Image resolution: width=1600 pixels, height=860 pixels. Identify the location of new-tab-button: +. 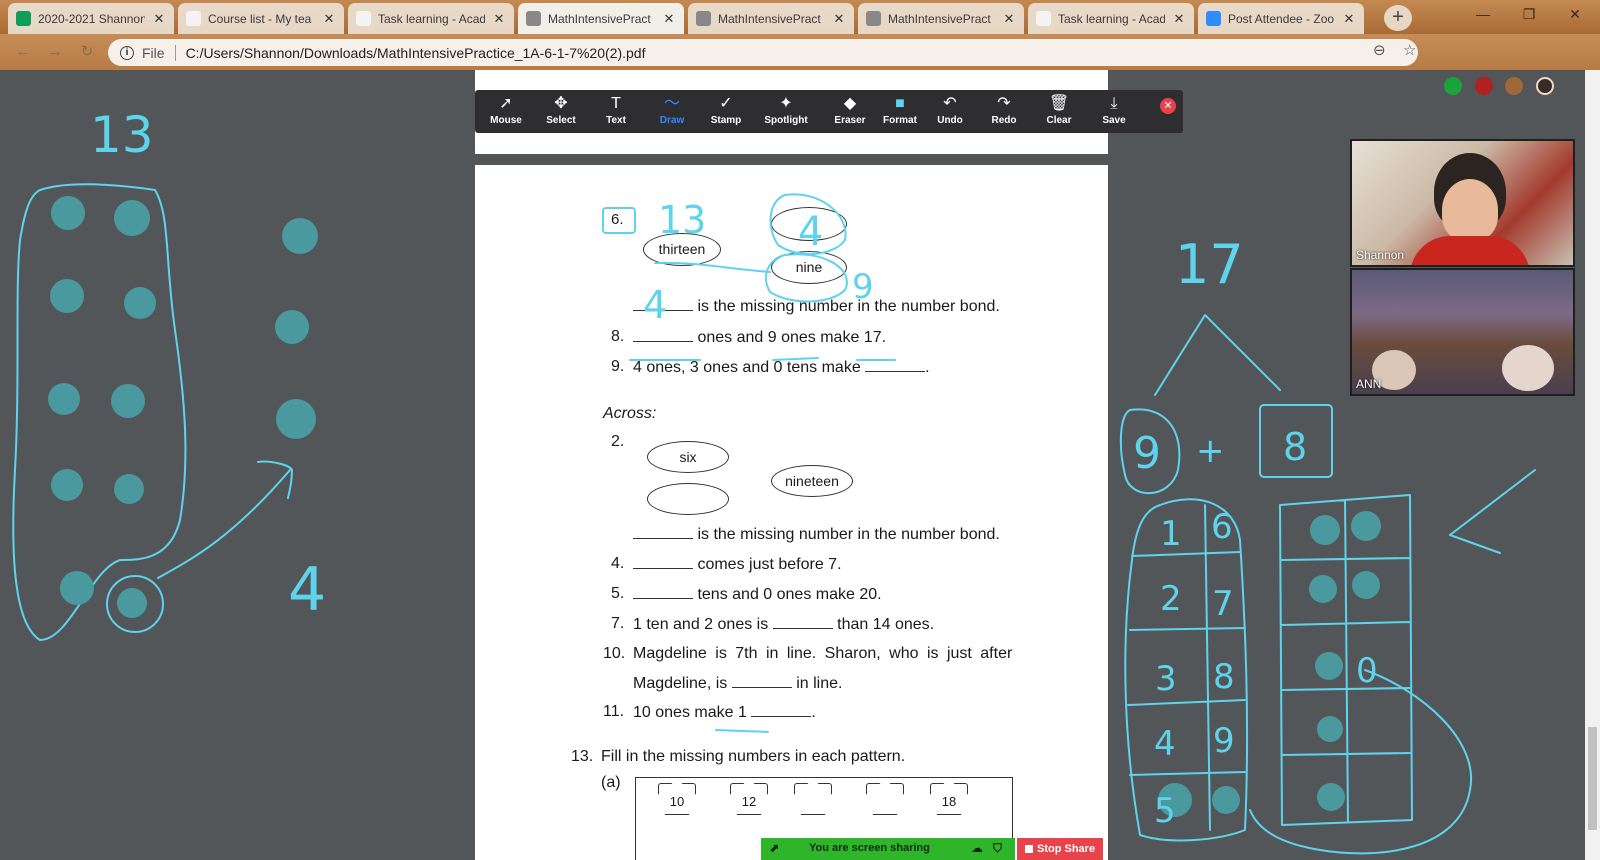
(1398, 18).